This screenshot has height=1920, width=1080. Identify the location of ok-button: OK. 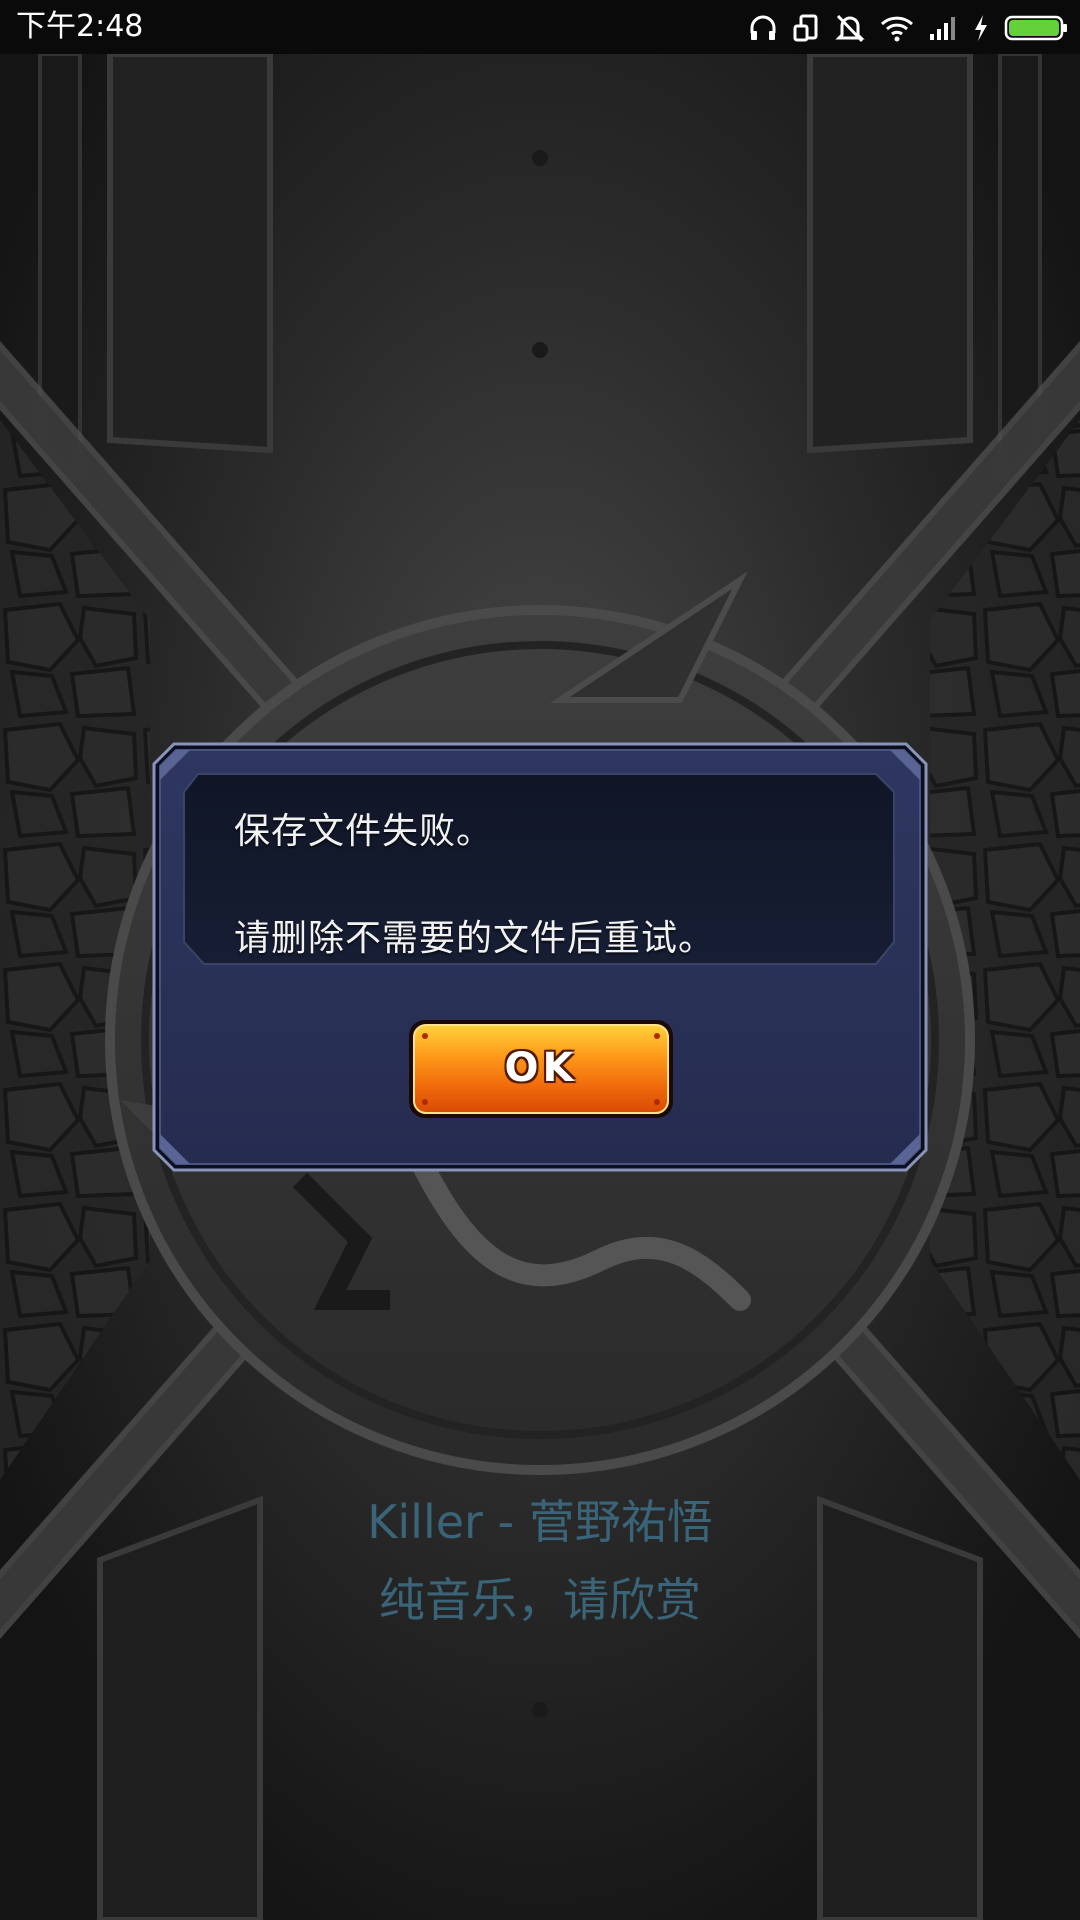
(541, 1070).